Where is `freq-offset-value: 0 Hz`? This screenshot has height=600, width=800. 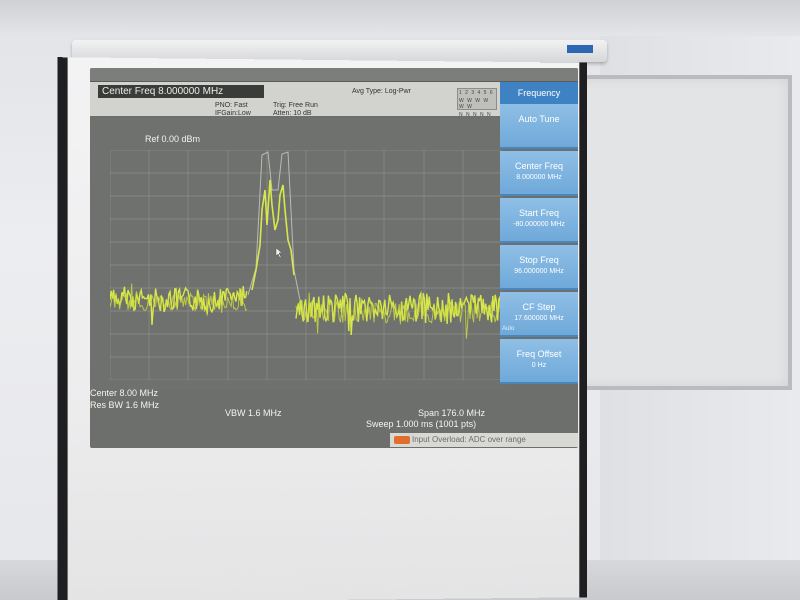 freq-offset-value: 0 Hz is located at coordinates (539, 365).